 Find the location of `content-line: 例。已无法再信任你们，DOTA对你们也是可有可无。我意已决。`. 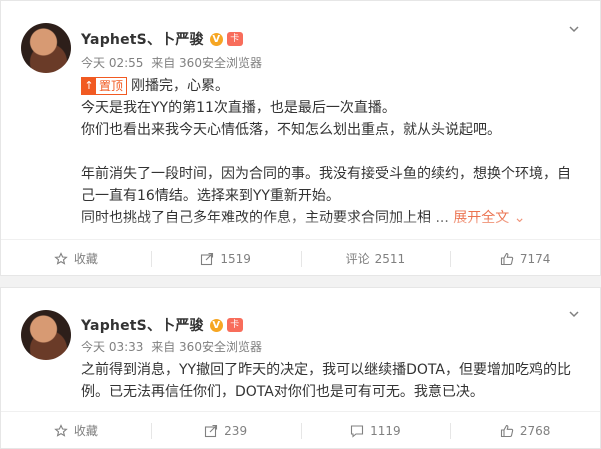

content-line: 例。已无法再信任你们，DOTA对你们也是可有可无。我意已决。 is located at coordinates (282, 392).